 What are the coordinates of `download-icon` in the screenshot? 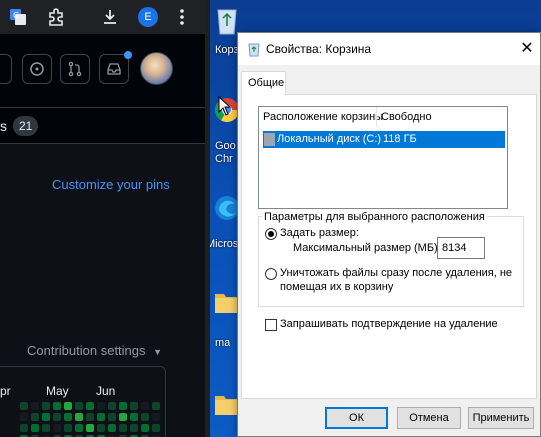 It's located at (110, 17).